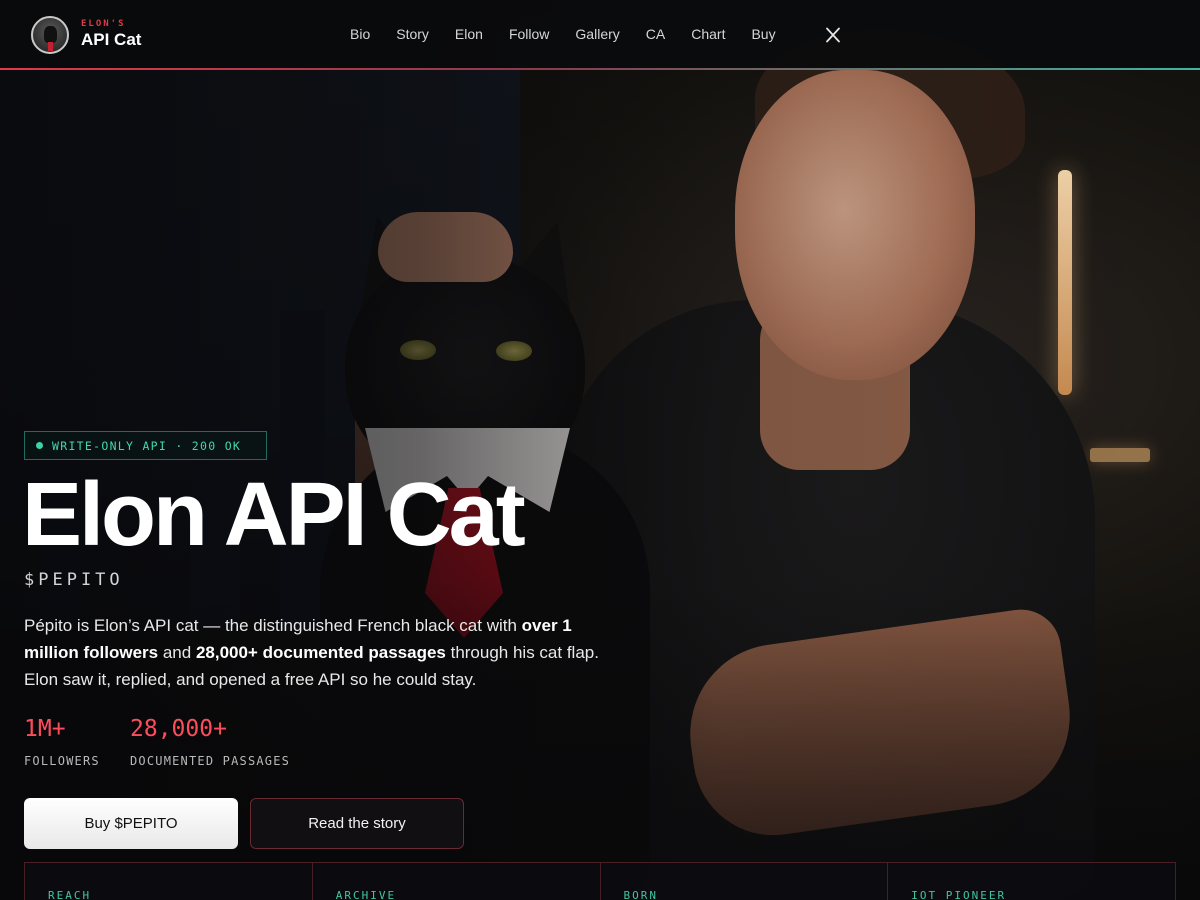  I want to click on ticker-symbol: $PEPITO, so click(74, 580).